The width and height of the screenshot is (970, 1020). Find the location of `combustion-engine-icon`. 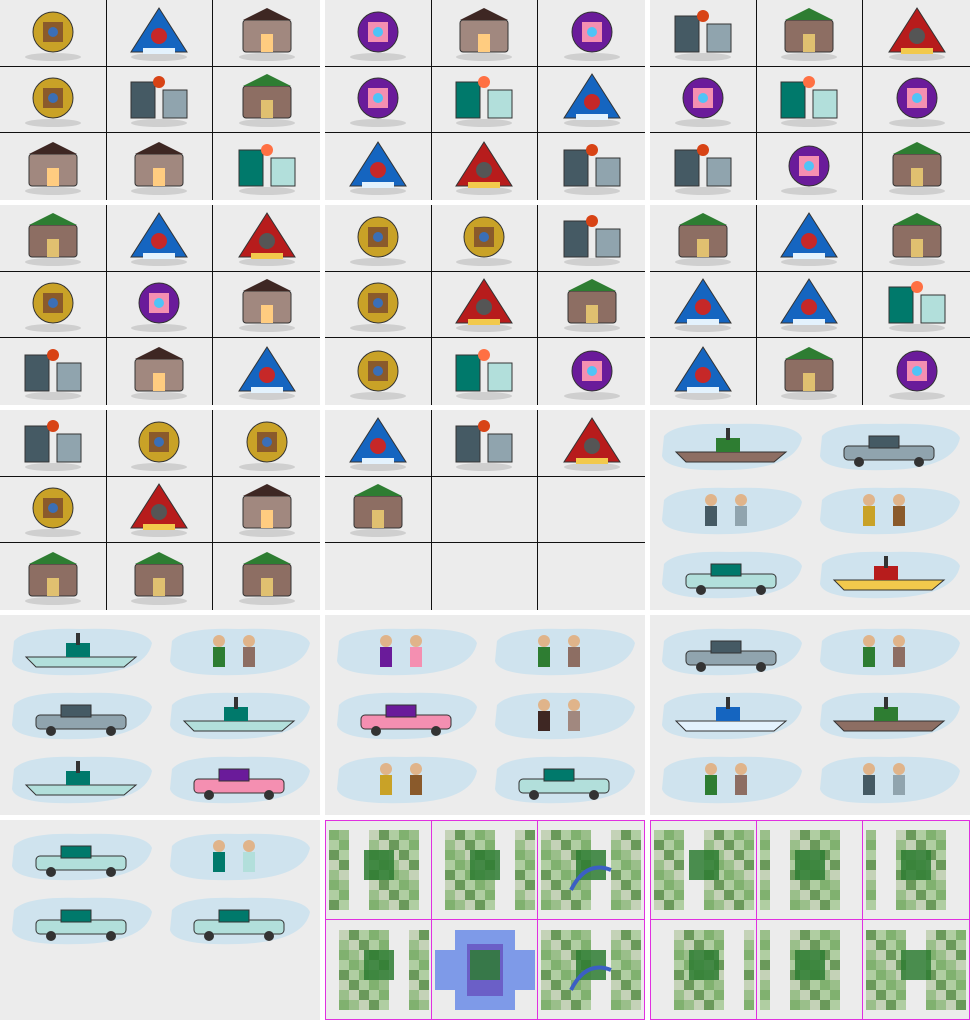

combustion-engine-icon is located at coordinates (266, 238).